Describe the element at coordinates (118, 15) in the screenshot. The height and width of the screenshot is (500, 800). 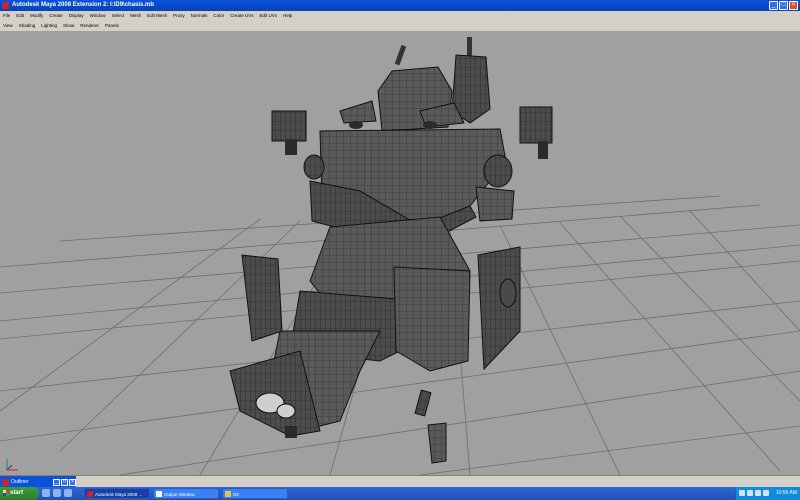
I see `menu-select: Select` at that location.